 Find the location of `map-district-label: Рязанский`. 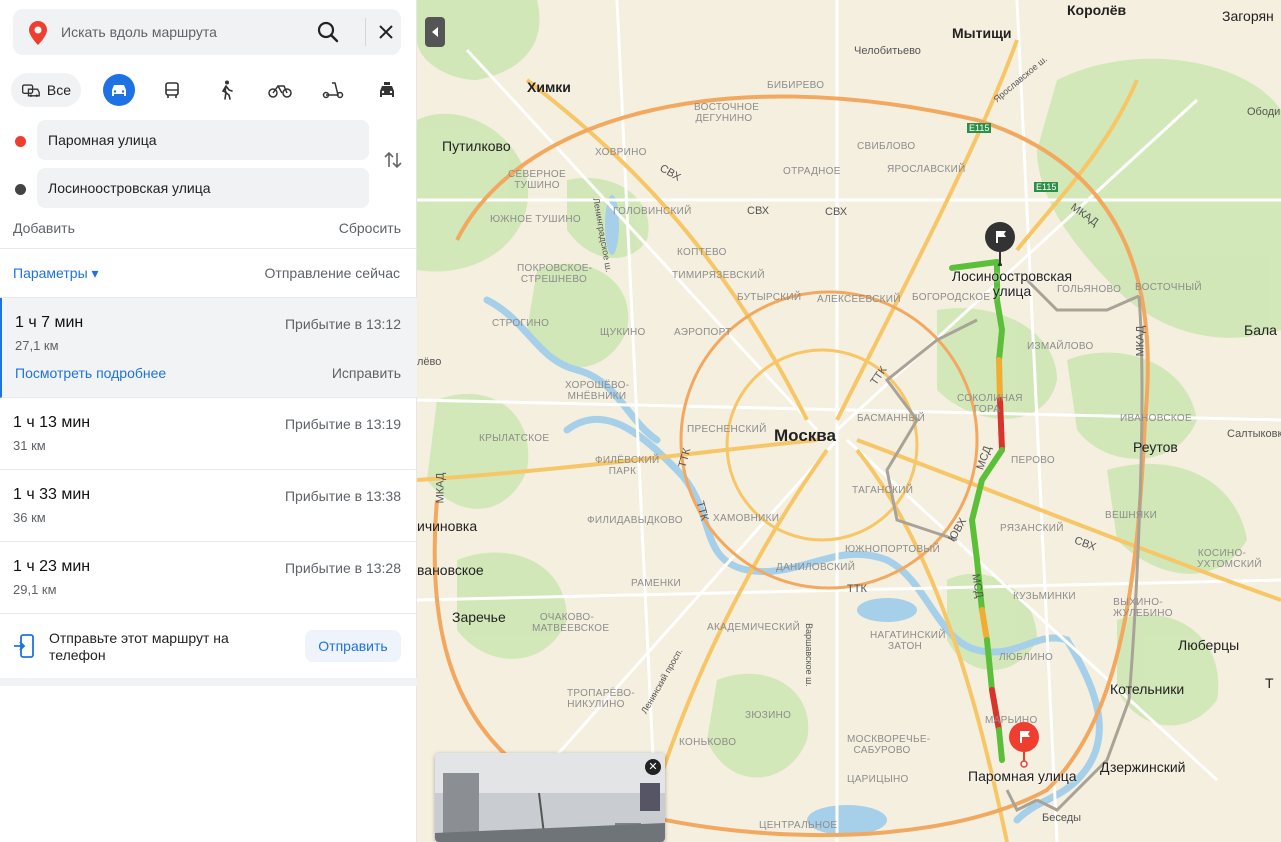

map-district-label: Рязанский is located at coordinates (1032, 528).